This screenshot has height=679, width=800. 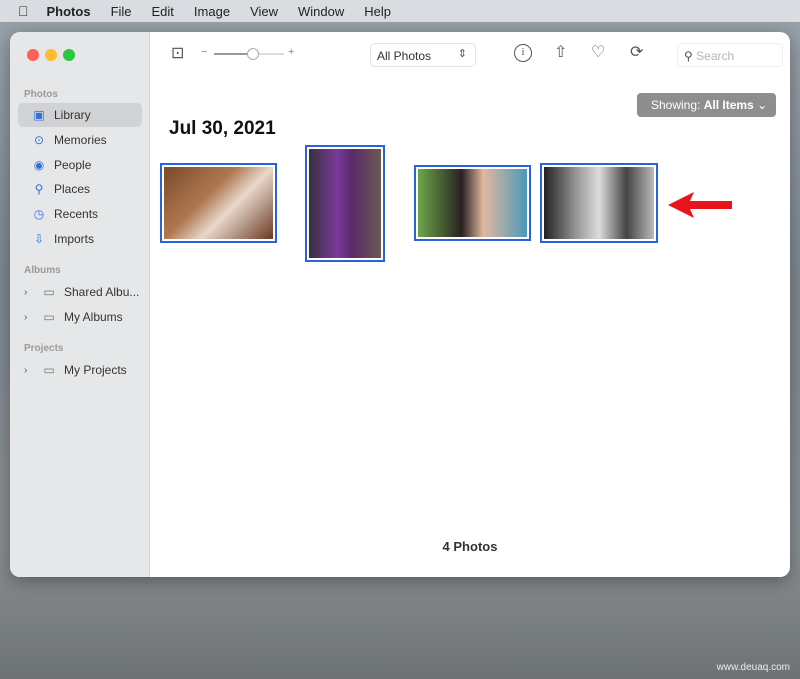 I want to click on search-input: ⚲ Search, so click(x=730, y=55).